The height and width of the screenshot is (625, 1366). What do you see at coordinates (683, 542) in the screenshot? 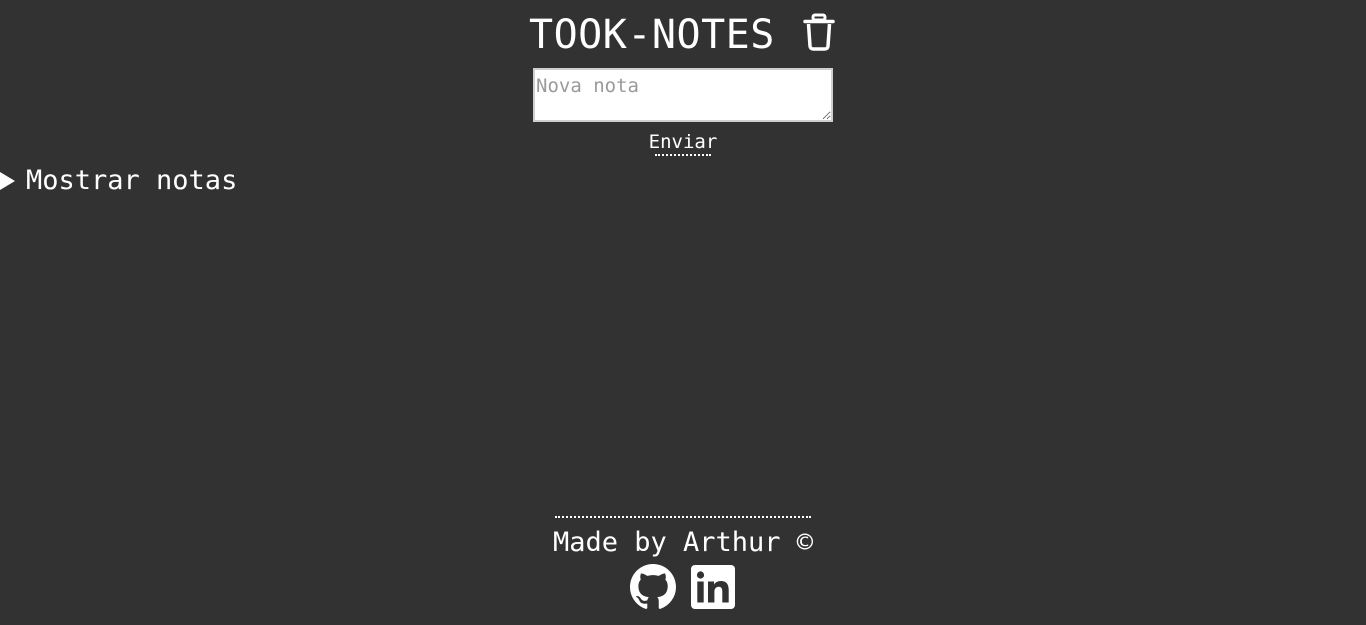
I see `footer-credit: Made by Arthur ©` at bounding box center [683, 542].